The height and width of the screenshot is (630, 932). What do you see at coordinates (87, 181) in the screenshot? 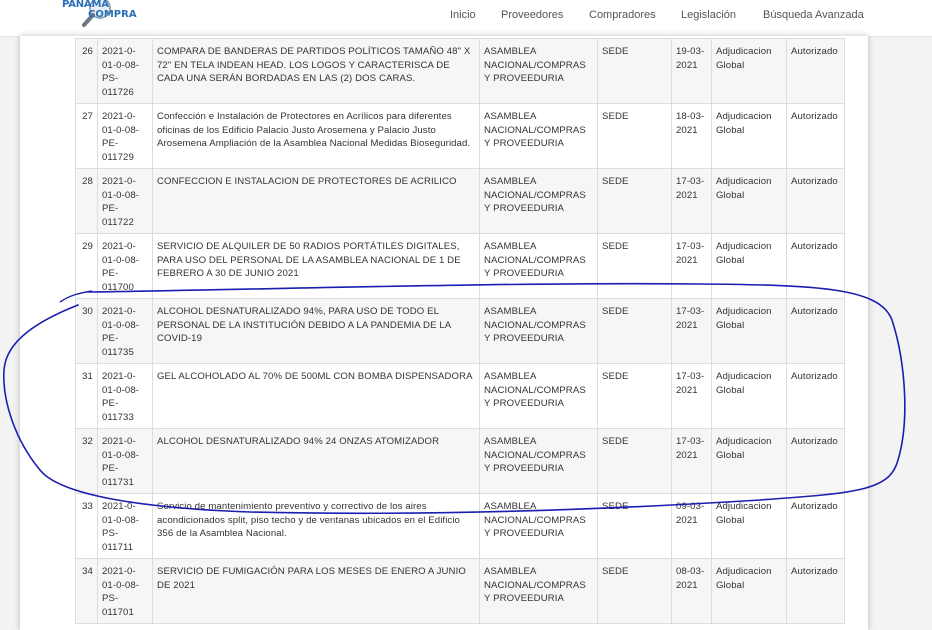
I see `row-number: 28` at bounding box center [87, 181].